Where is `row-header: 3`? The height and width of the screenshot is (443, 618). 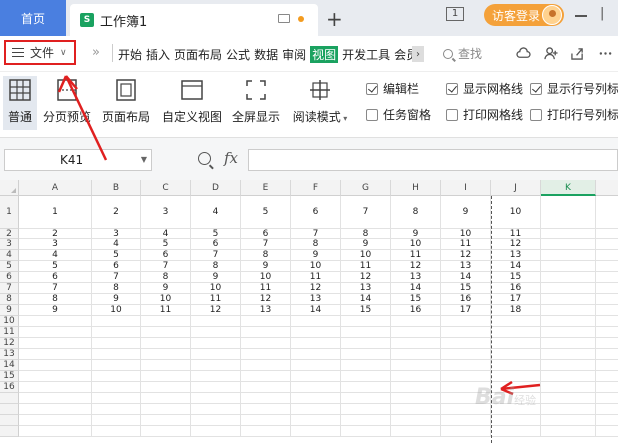
row-header: 3 is located at coordinates (9, 244).